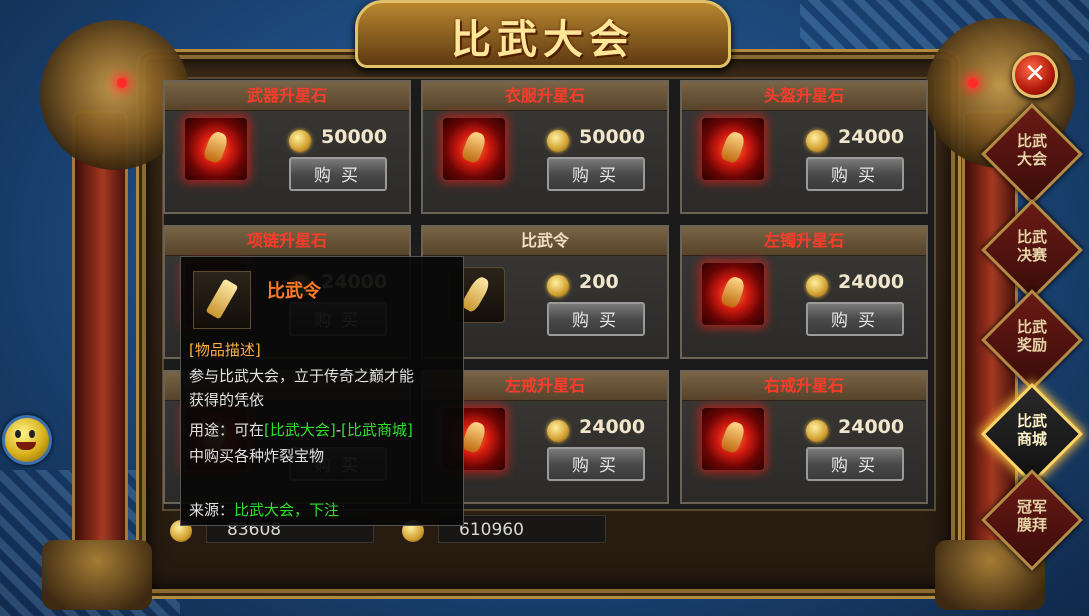  I want to click on left-dragon-eye, so click(122, 83).